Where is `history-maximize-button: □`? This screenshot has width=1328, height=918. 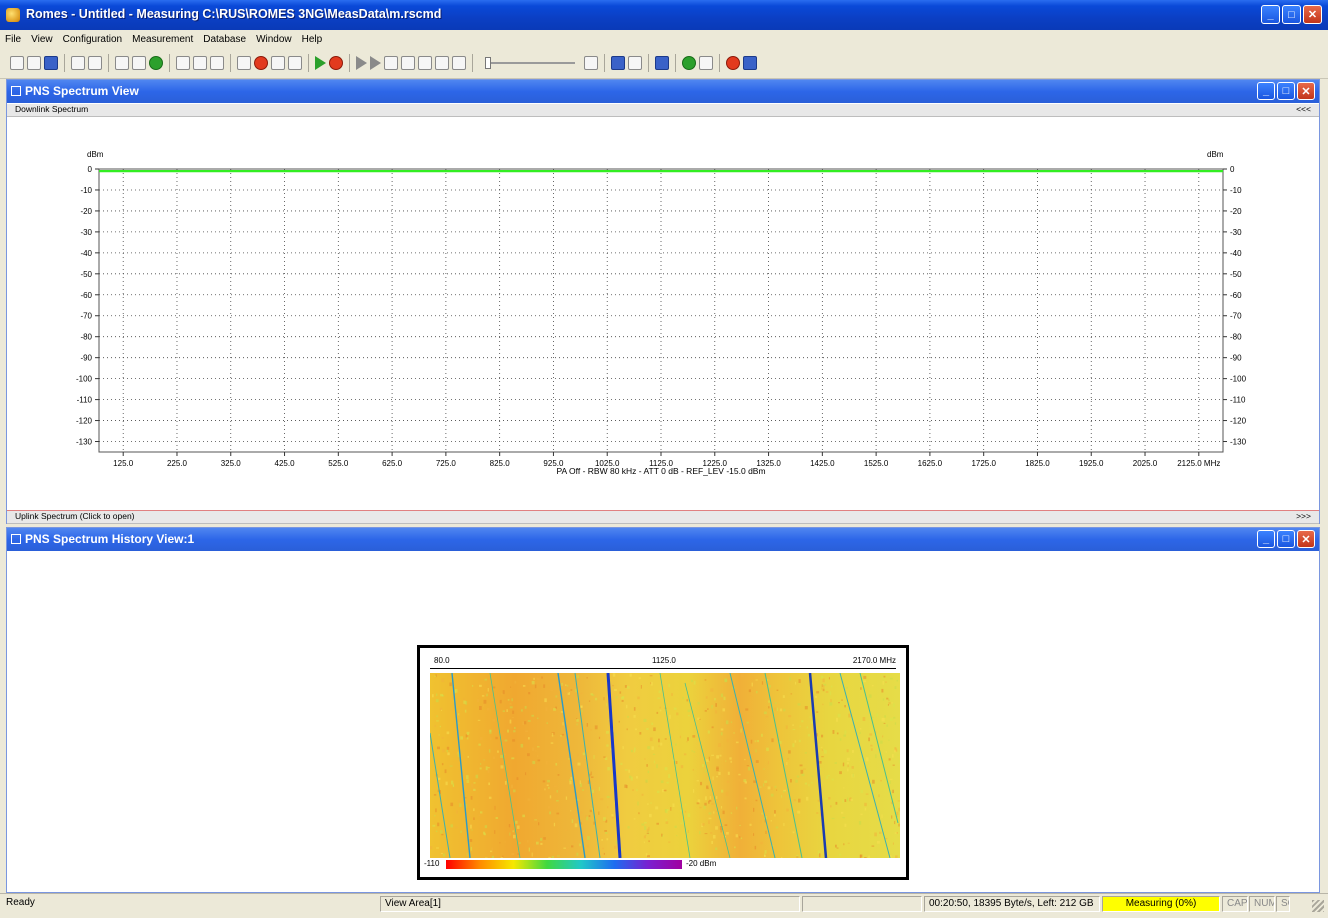 history-maximize-button: □ is located at coordinates (1286, 539).